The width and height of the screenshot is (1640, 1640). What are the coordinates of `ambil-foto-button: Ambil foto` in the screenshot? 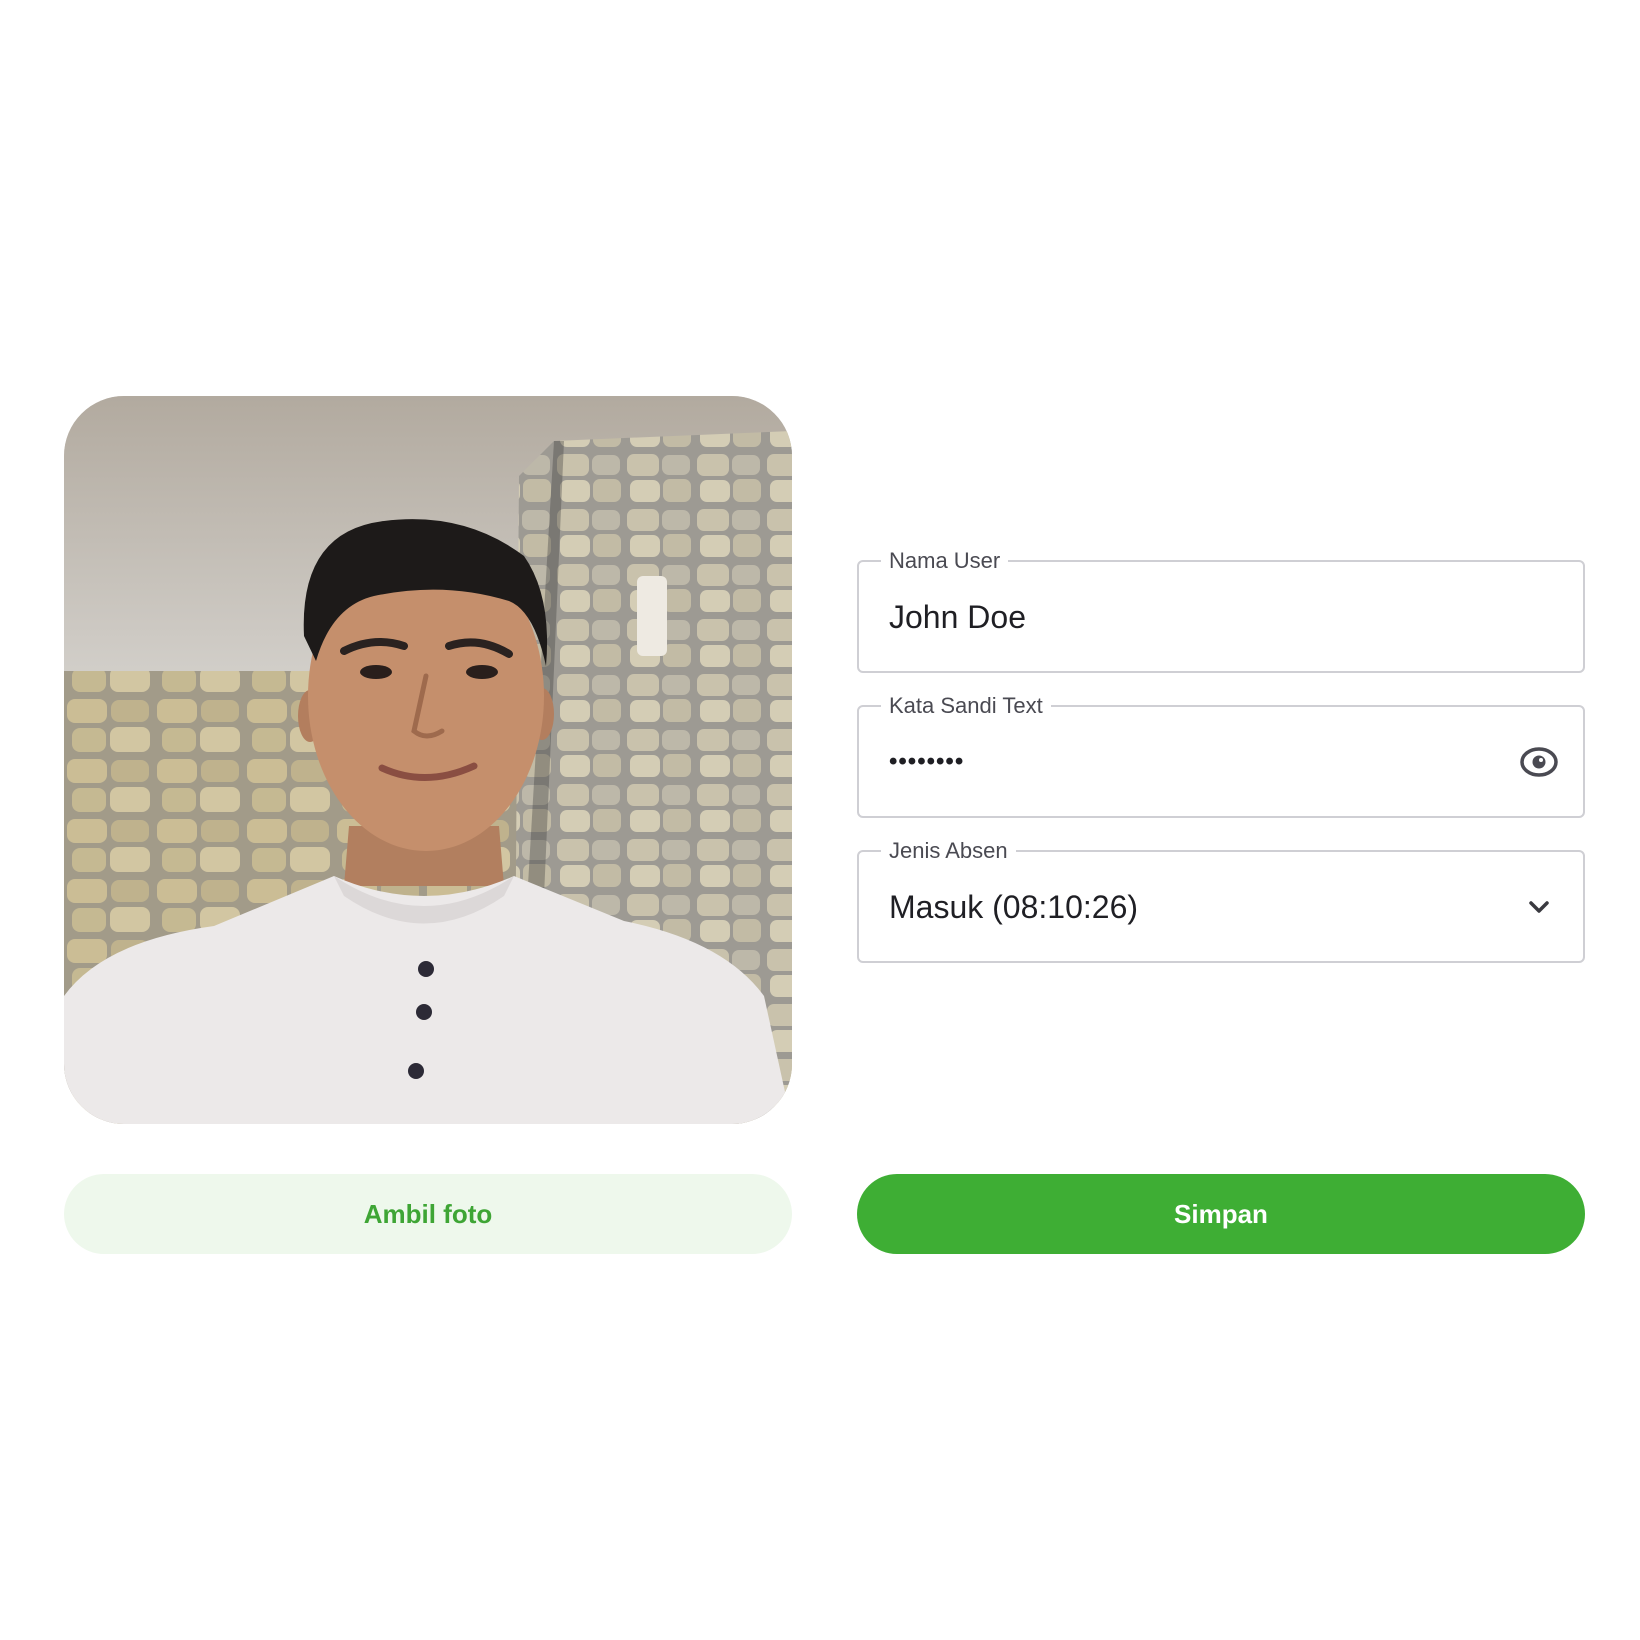 It's located at (428, 1214).